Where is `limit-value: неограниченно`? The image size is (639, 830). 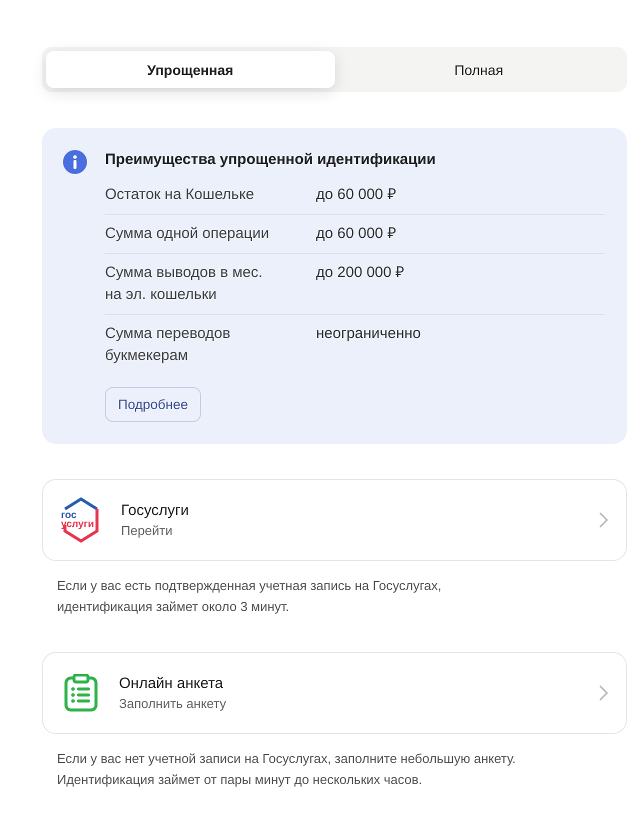 limit-value: неограниченно is located at coordinates (369, 334).